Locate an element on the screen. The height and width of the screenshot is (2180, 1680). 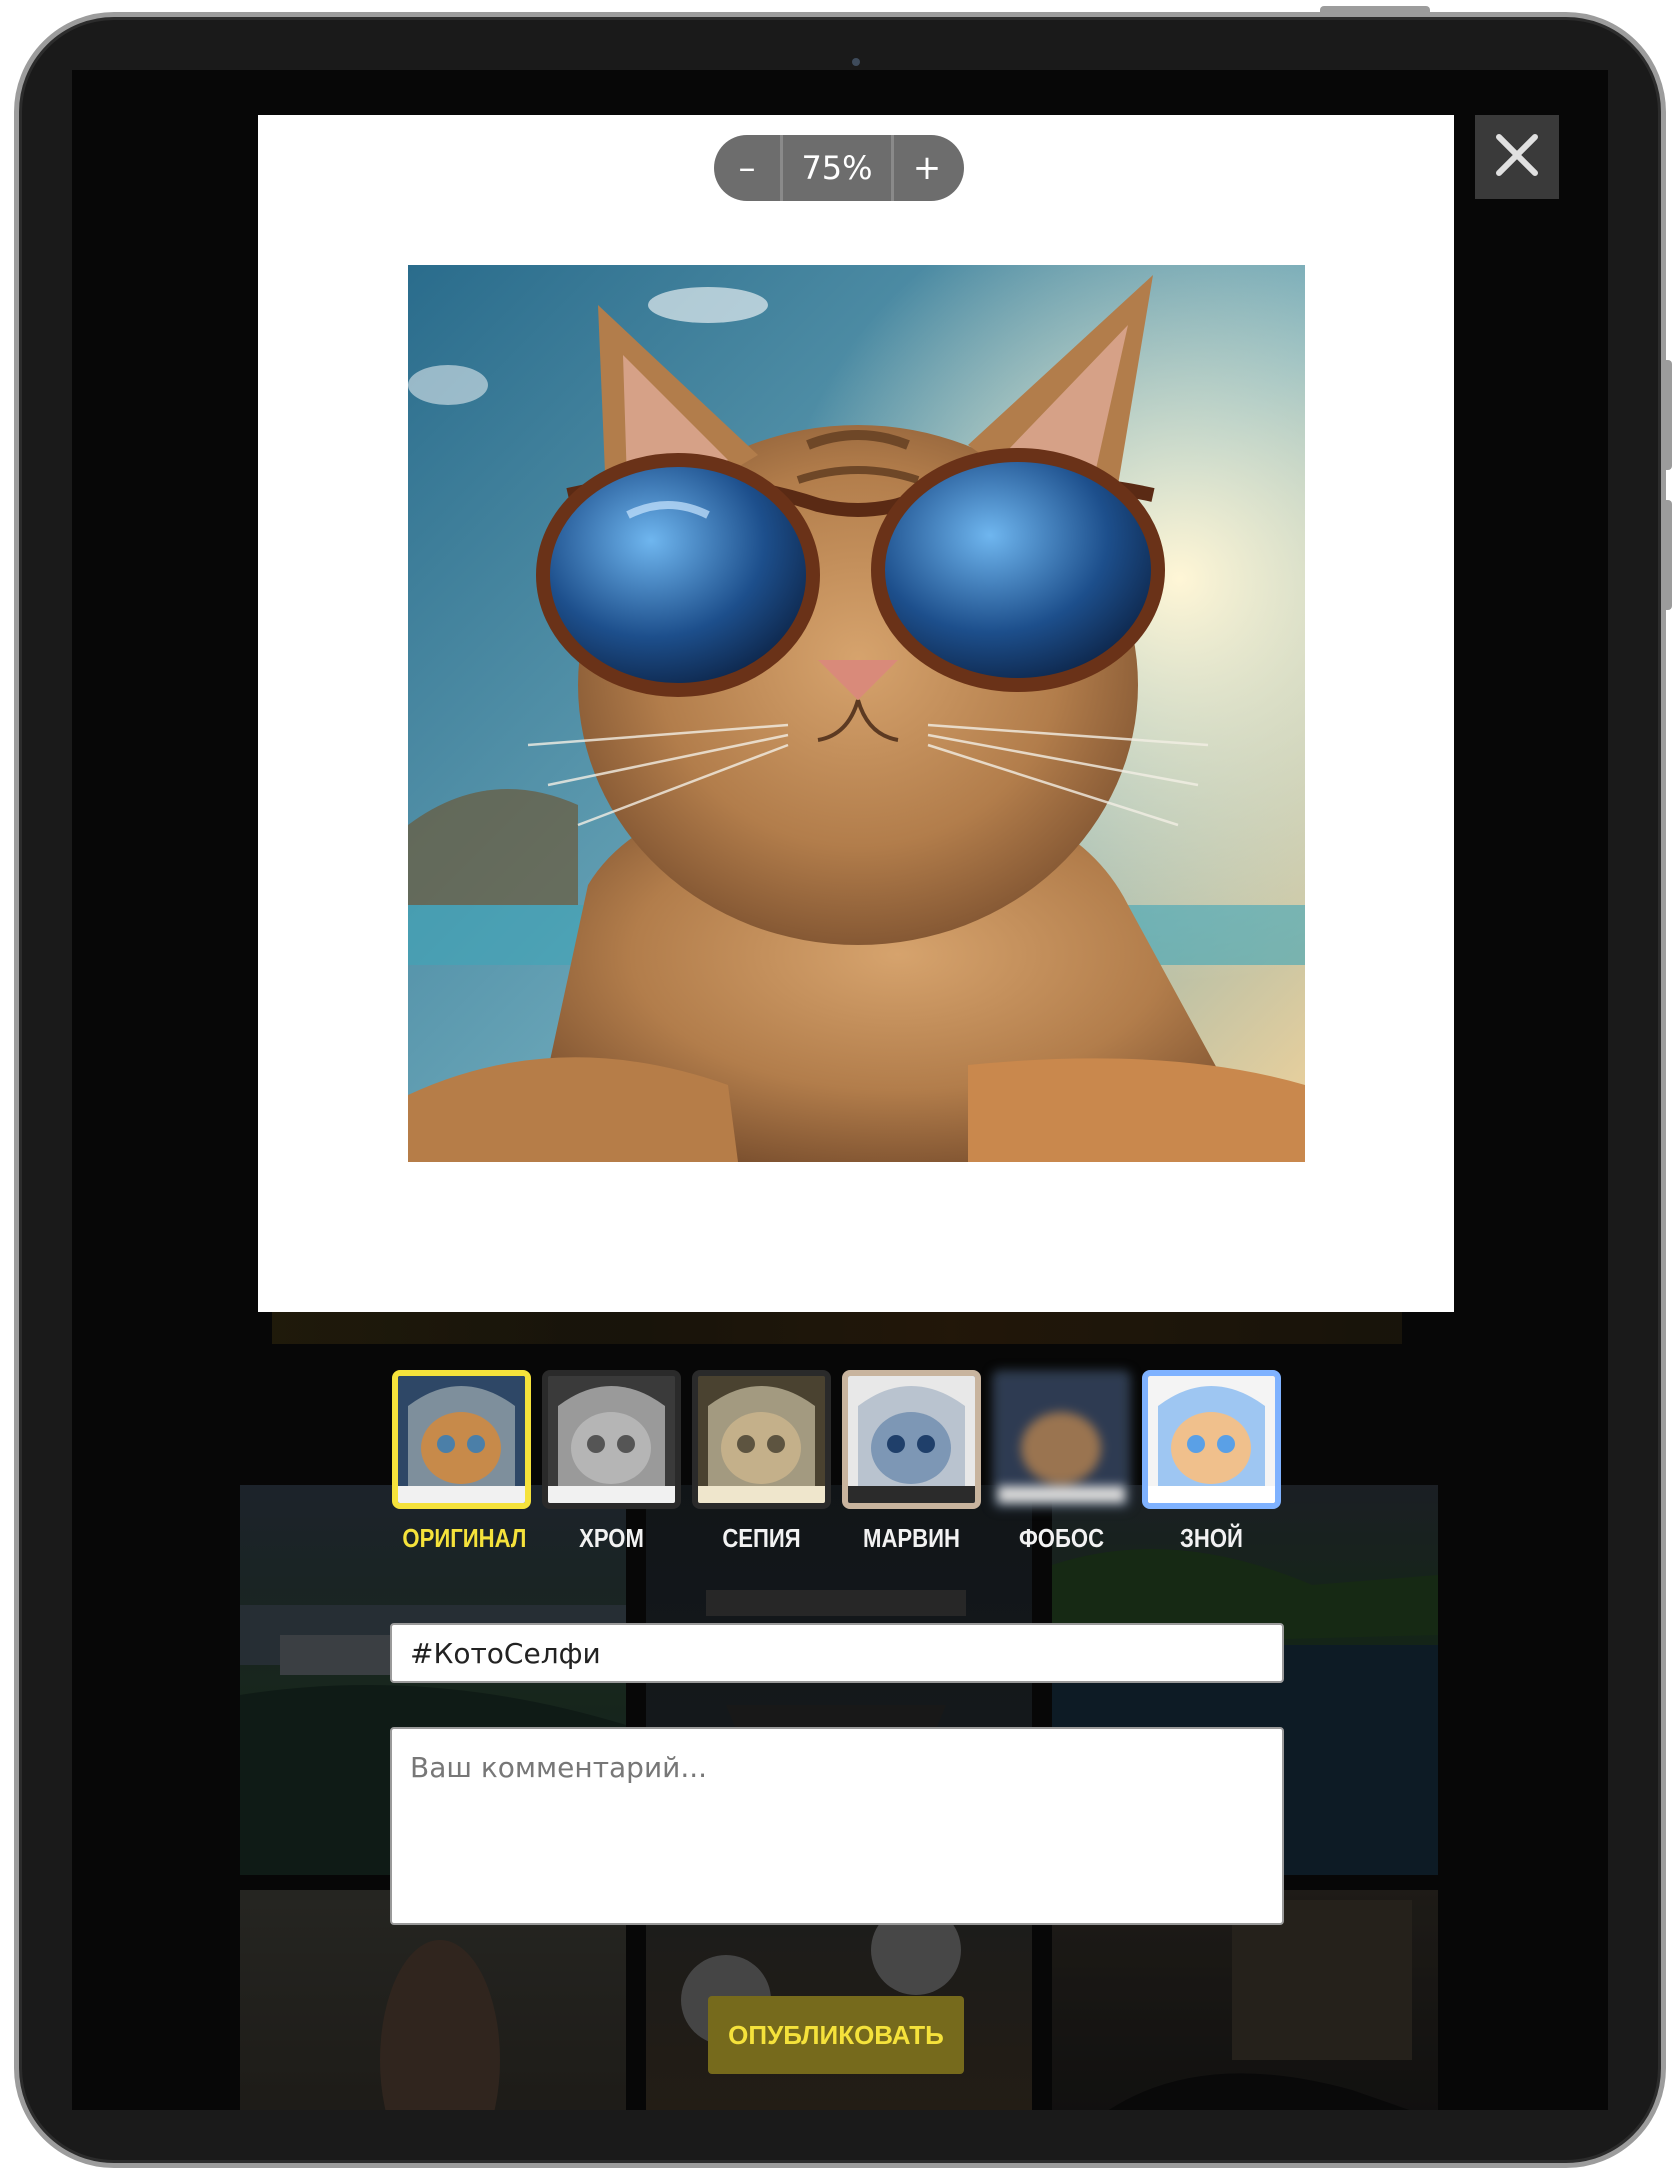
zoom-level: 75% is located at coordinates (837, 168).